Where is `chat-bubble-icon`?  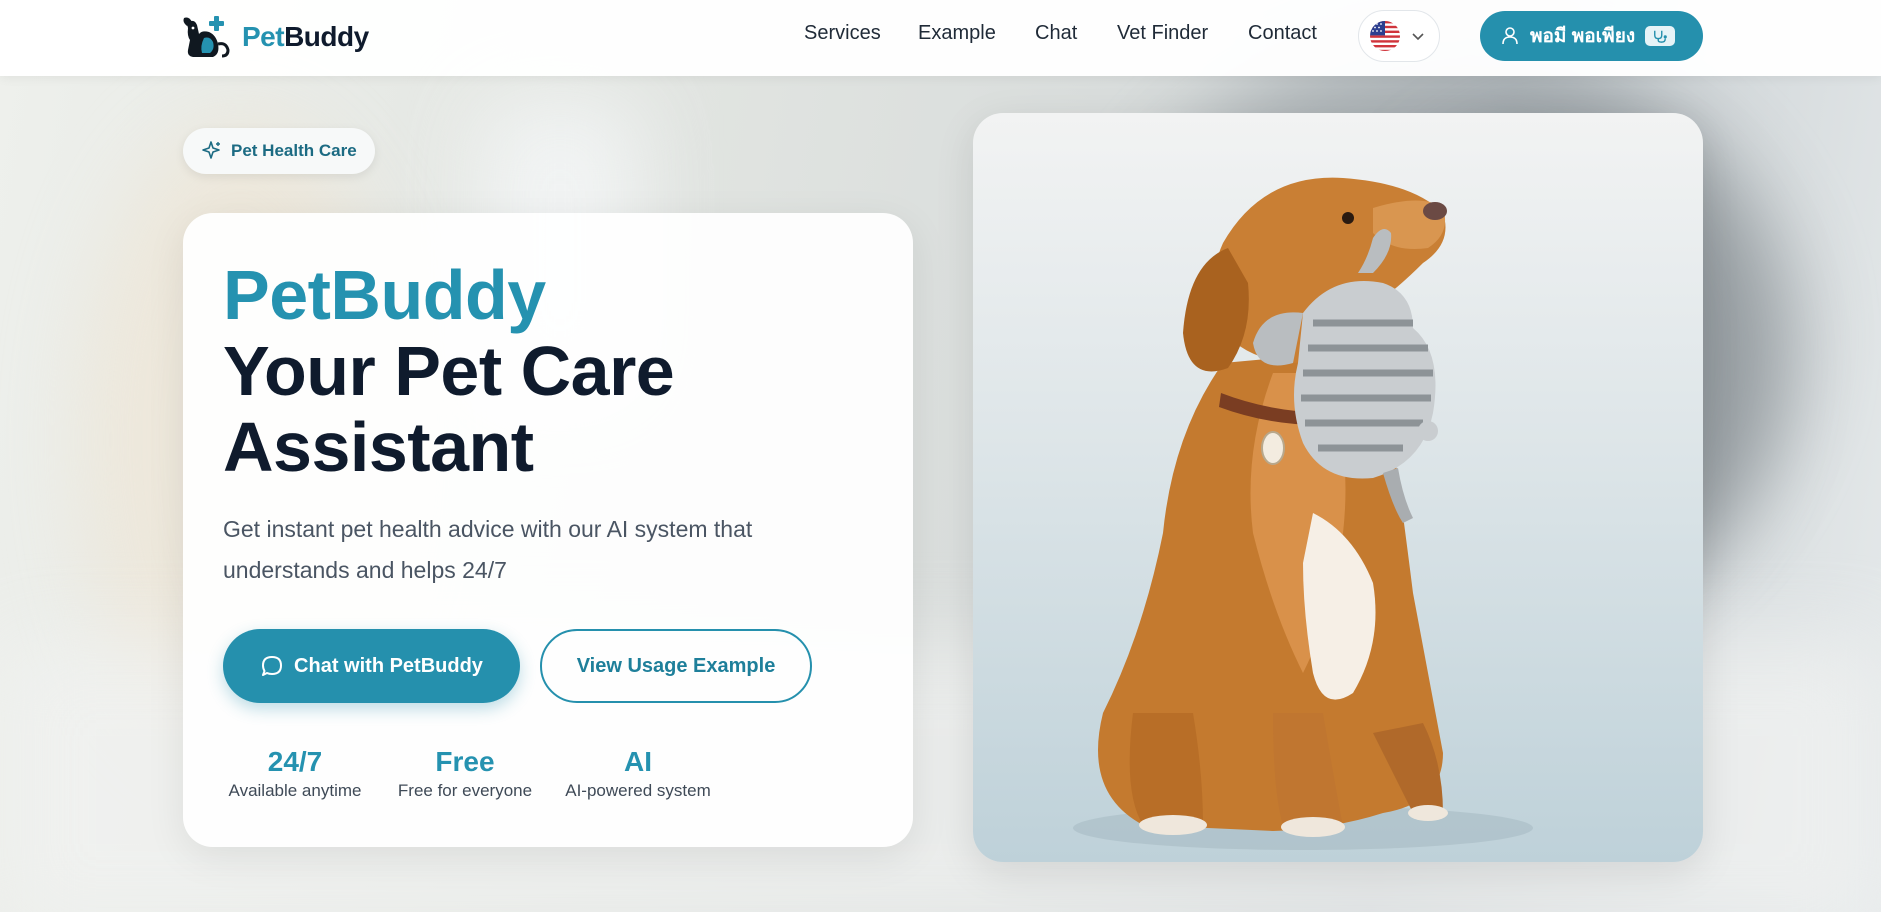 chat-bubble-icon is located at coordinates (272, 666).